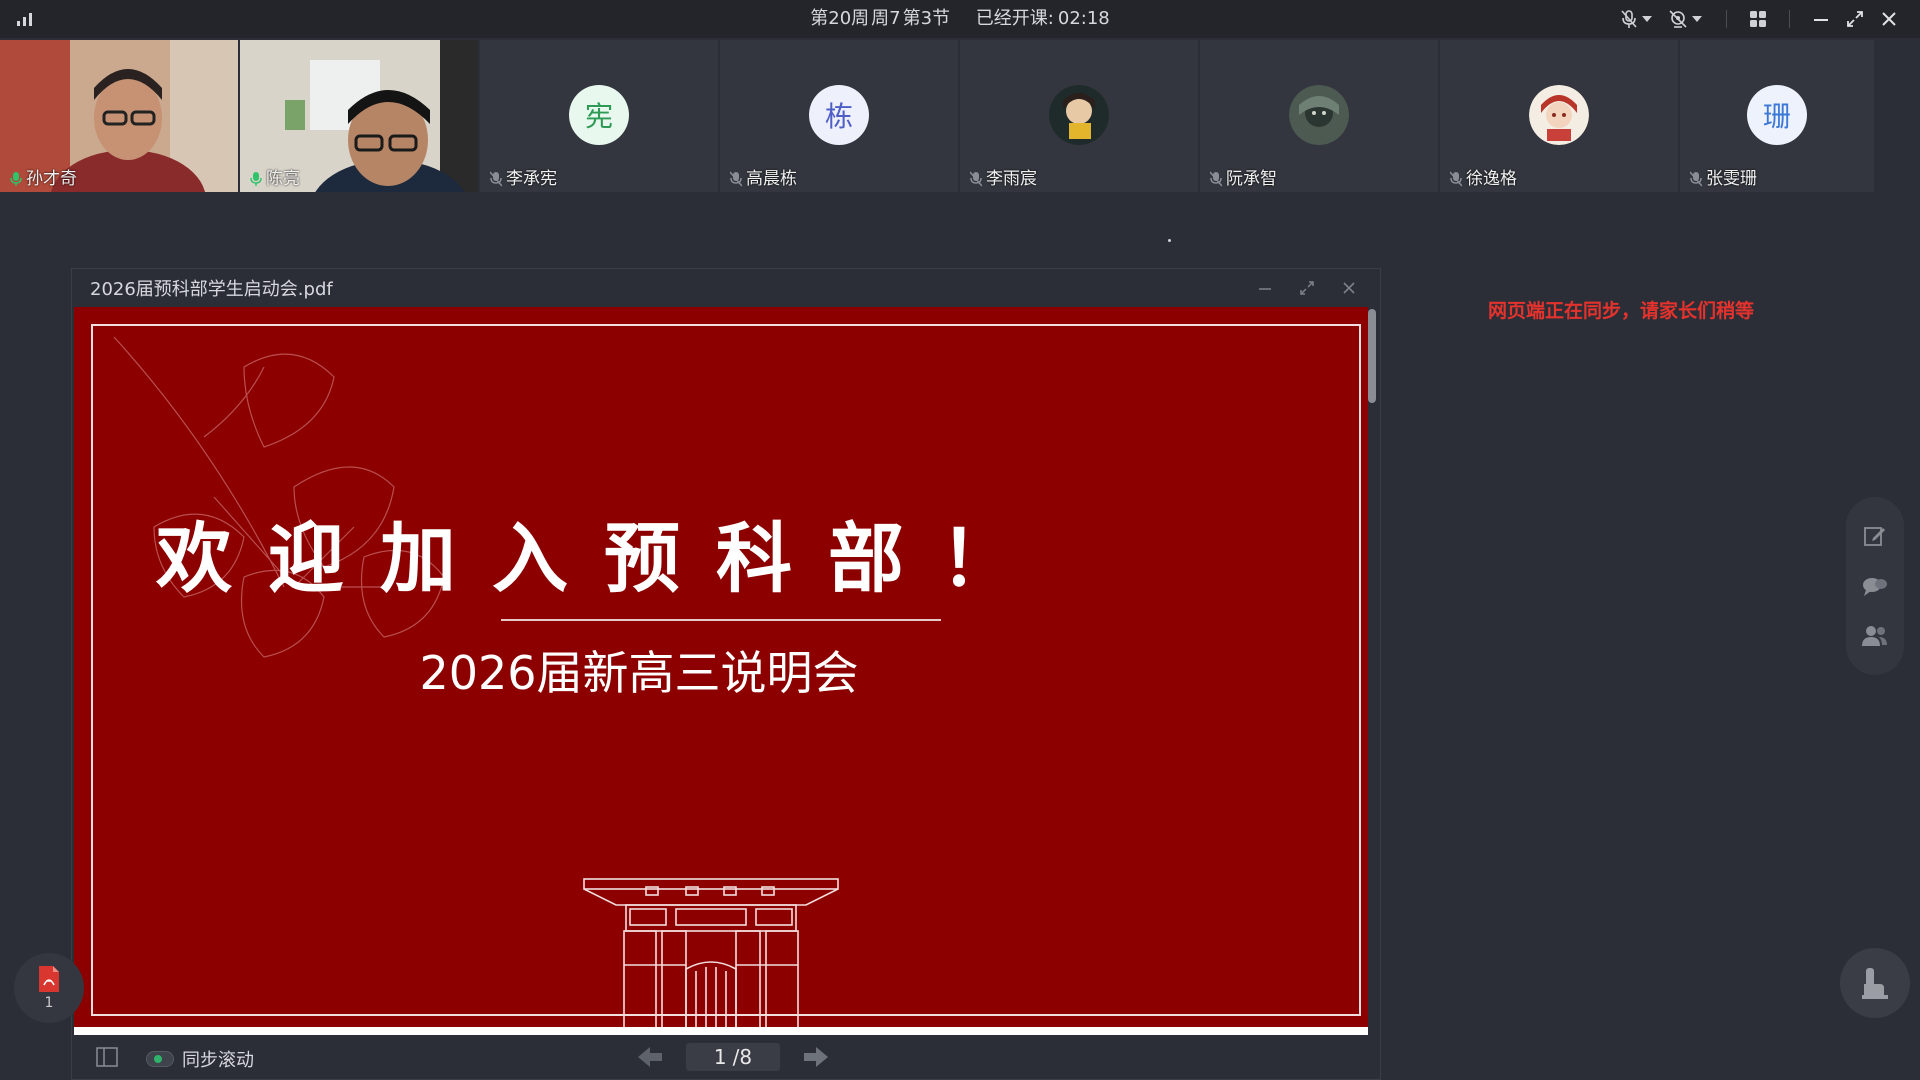 This screenshot has width=1920, height=1080. I want to click on fullscreen-icon, so click(1307, 288).